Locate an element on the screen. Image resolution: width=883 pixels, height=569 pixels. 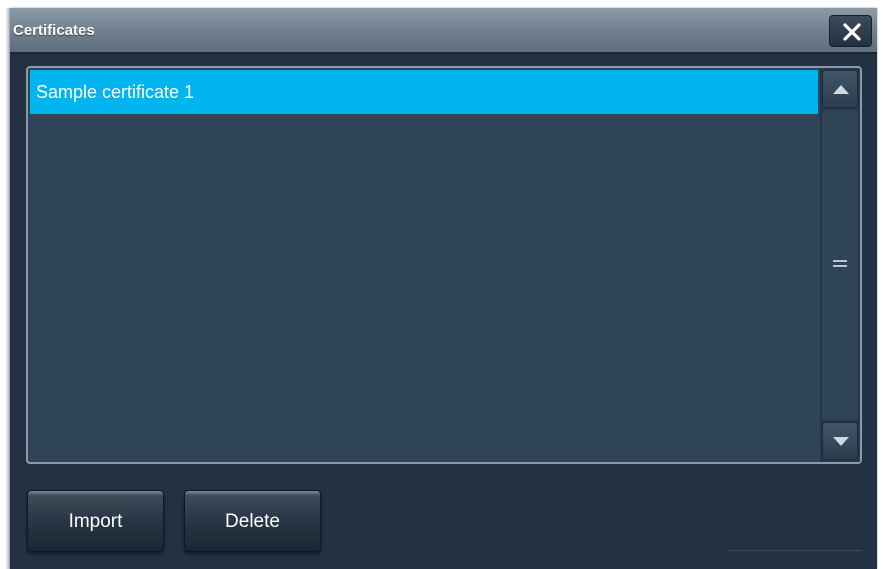
scroll-up-button is located at coordinates (840, 89).